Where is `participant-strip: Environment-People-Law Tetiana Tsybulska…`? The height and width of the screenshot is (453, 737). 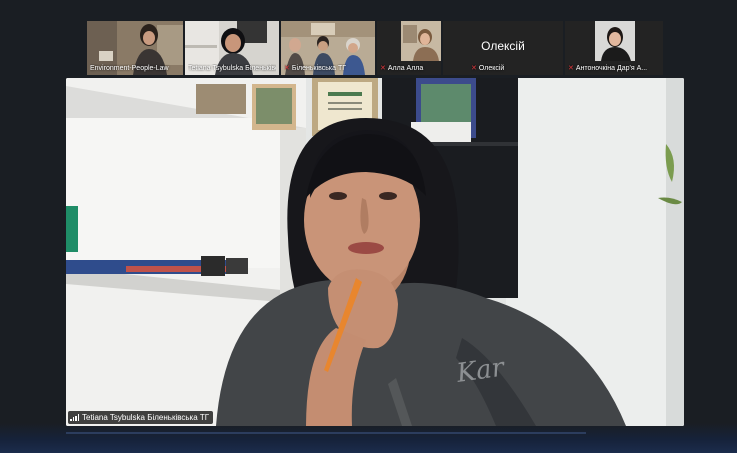 participant-strip: Environment-People-Law Tetiana Tsybulska… is located at coordinates (375, 48).